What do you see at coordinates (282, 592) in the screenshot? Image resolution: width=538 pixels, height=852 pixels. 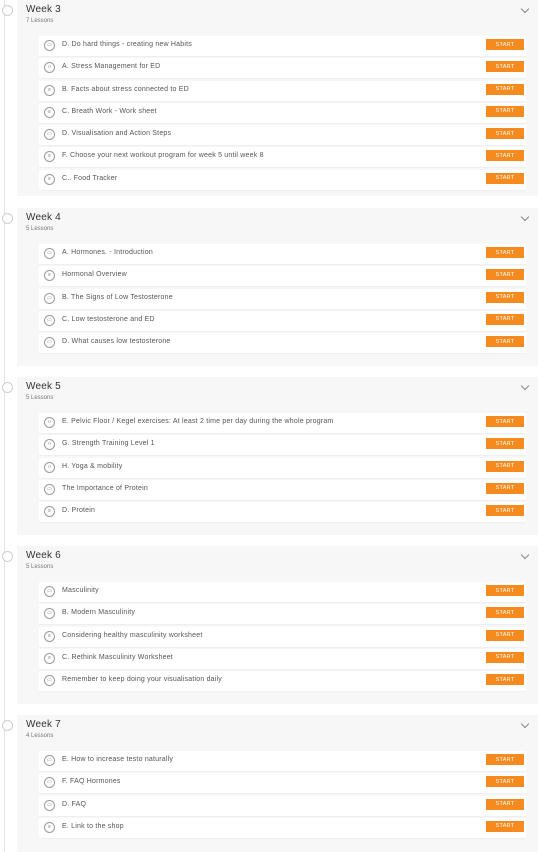 I see `lesson-item: ▭ Masculinity START` at bounding box center [282, 592].